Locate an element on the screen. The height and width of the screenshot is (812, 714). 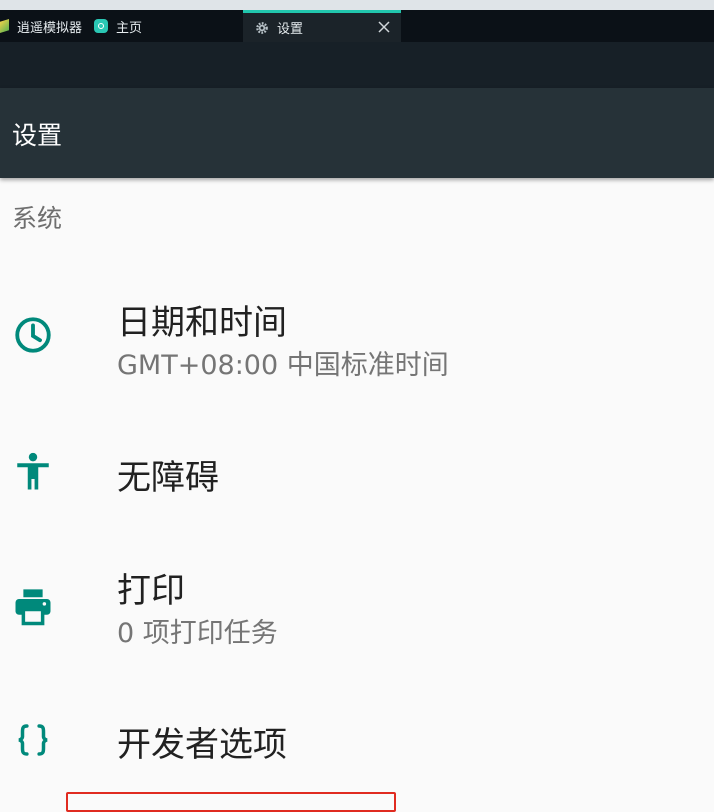
section-header-system: 系统 is located at coordinates (37, 218).